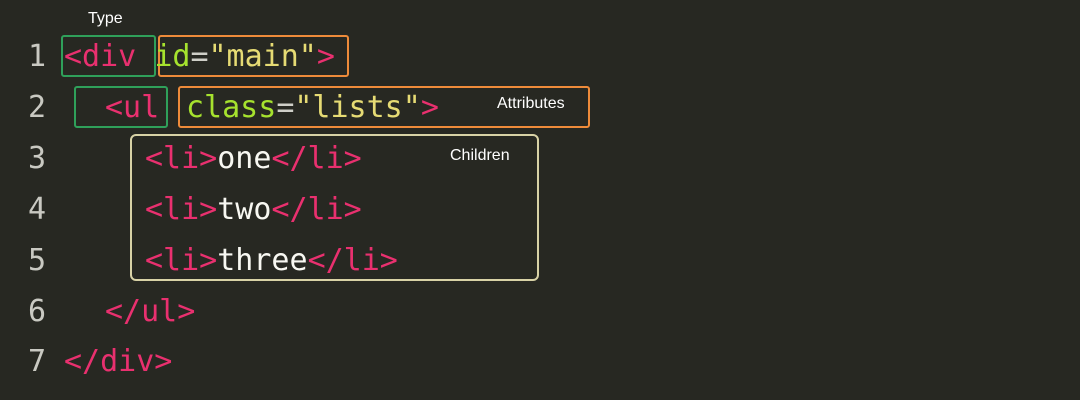 The width and height of the screenshot is (1080, 400). What do you see at coordinates (262, 260) in the screenshot?
I see `list-item-text: three` at bounding box center [262, 260].